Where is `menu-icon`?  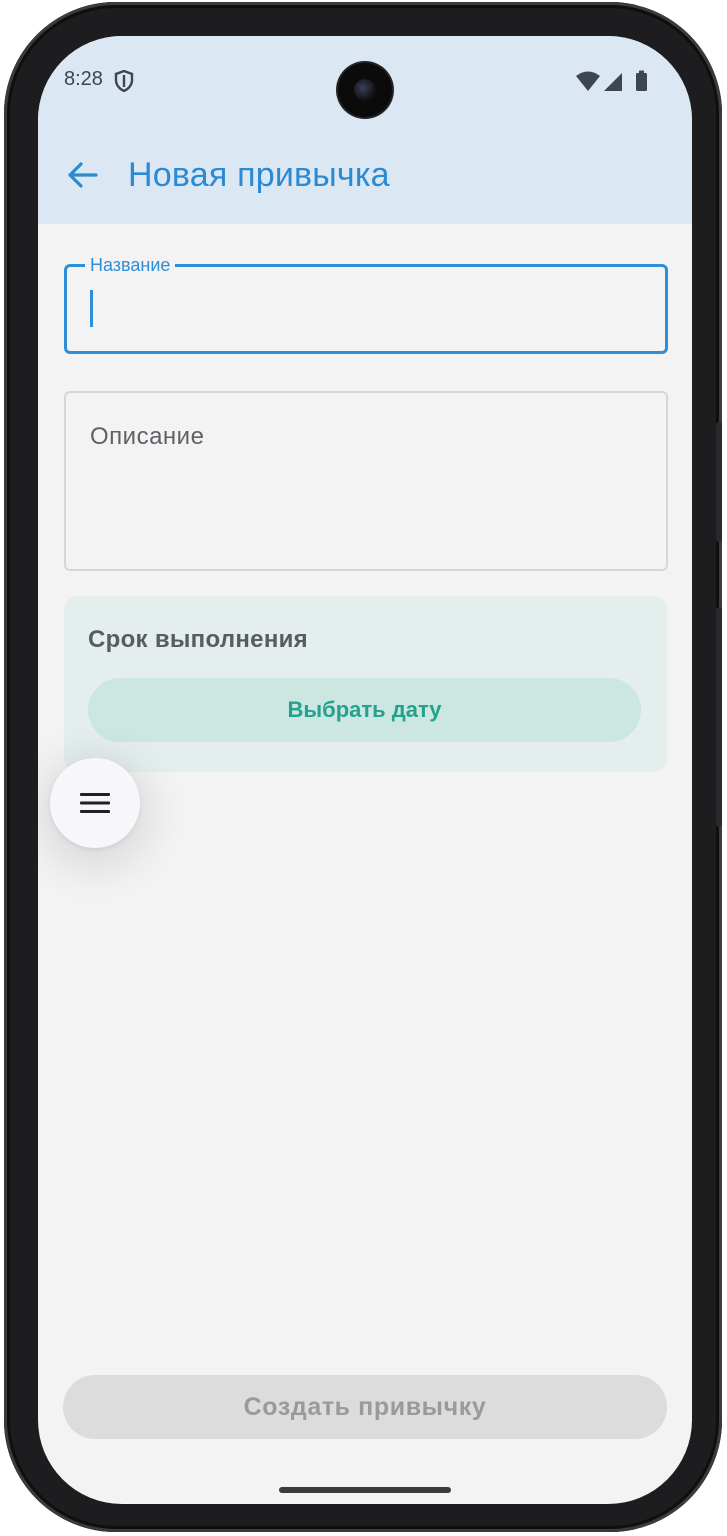 menu-icon is located at coordinates (95, 803).